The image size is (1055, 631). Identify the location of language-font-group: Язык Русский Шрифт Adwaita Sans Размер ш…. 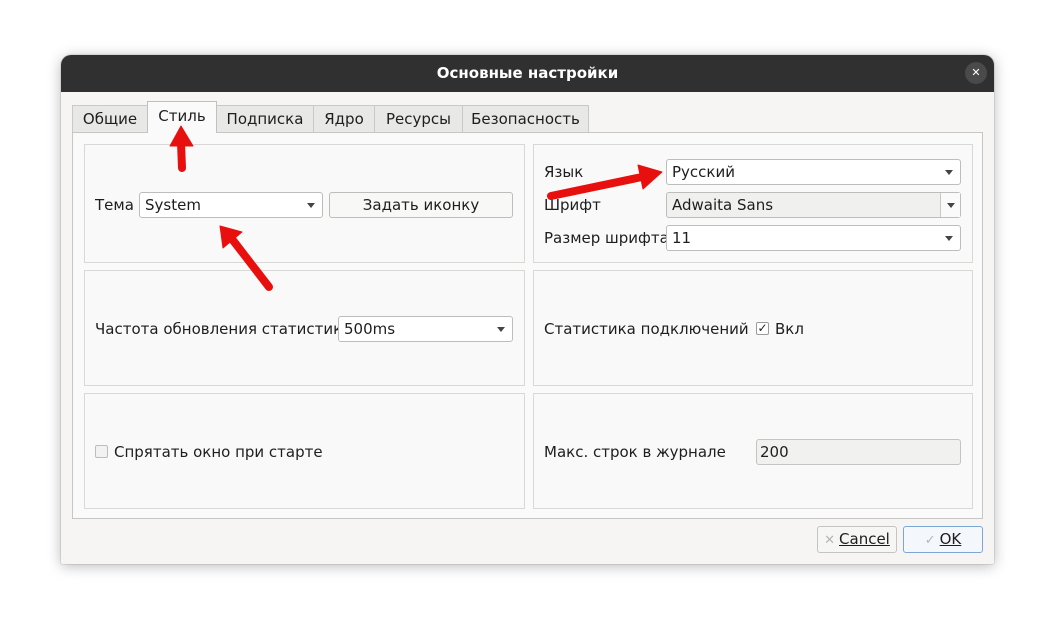
(753, 203).